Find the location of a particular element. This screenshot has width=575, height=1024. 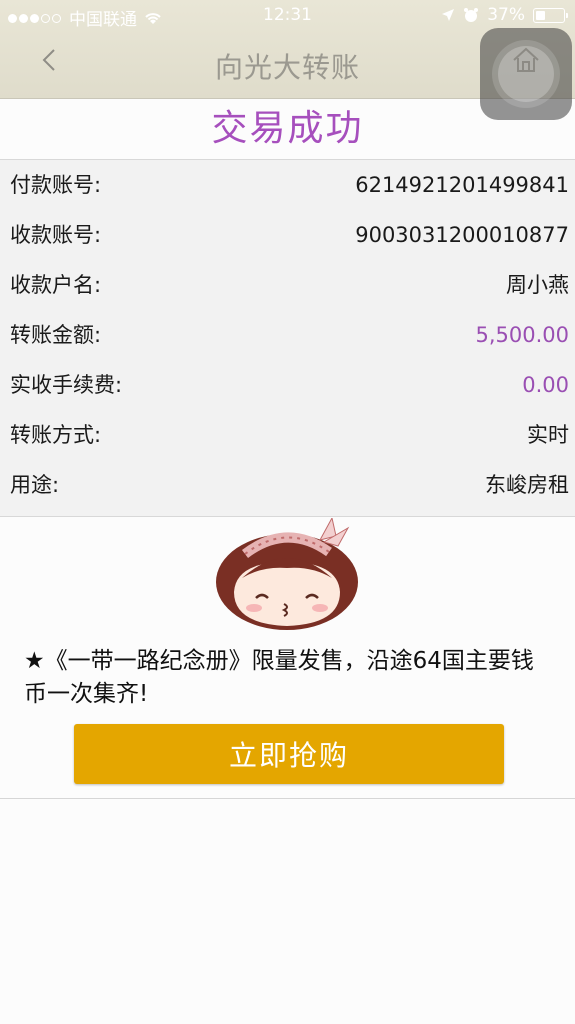

detail-row-payee-account: 收款账号: 9003031200010877 is located at coordinates (287, 235).